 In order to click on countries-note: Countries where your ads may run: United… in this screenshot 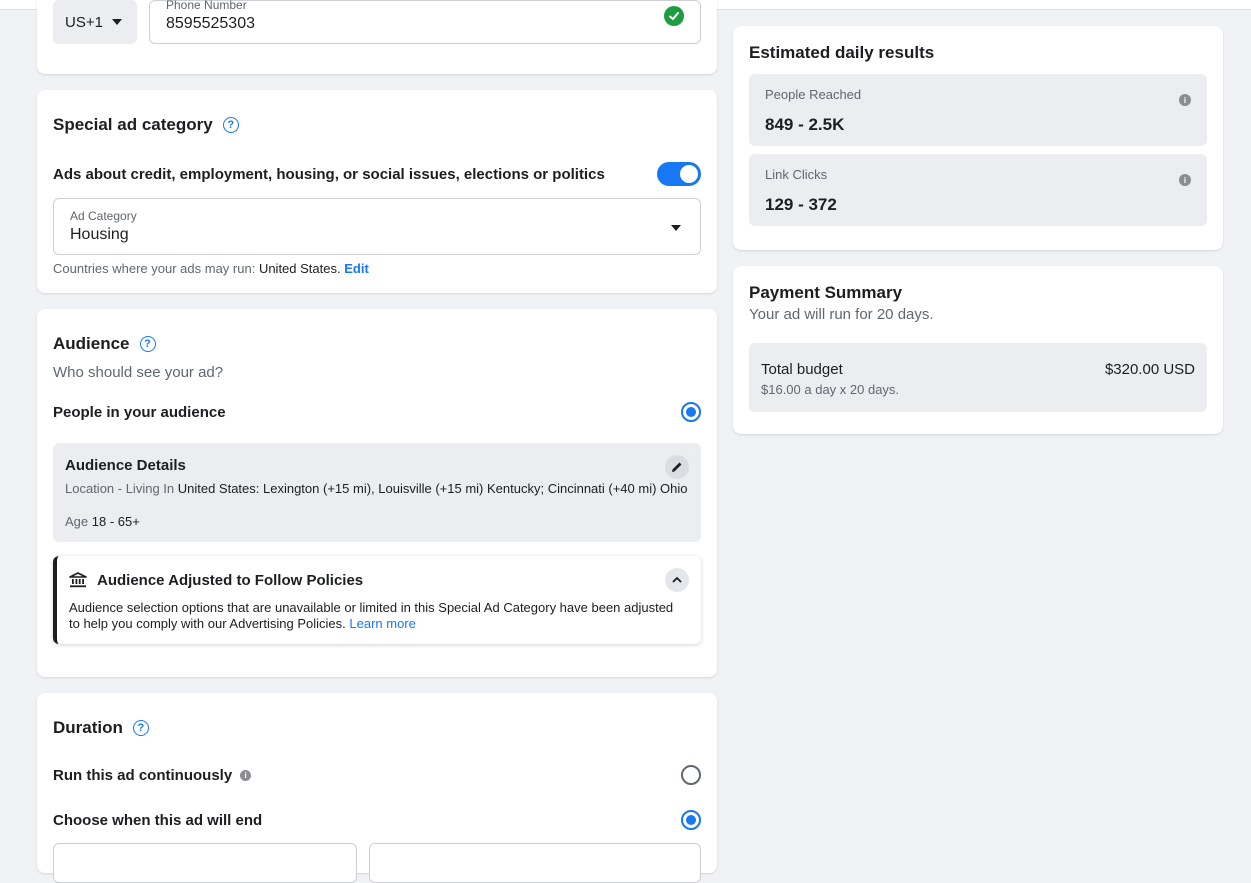, I will do `click(211, 268)`.